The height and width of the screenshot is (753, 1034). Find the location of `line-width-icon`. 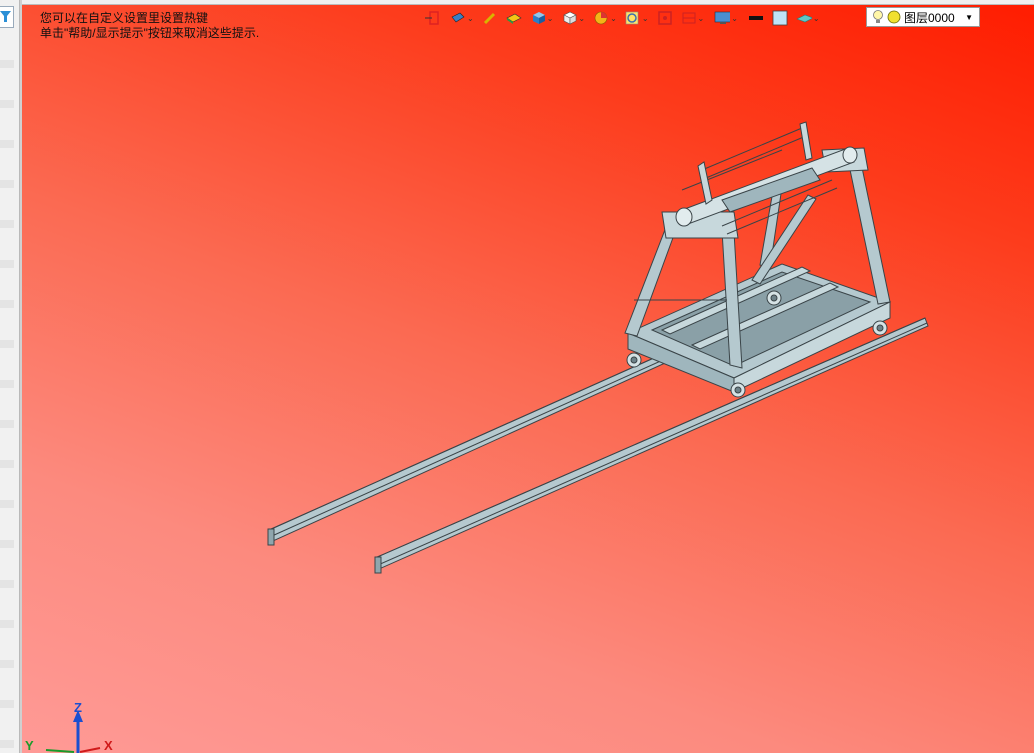

line-width-icon is located at coordinates (756, 18).